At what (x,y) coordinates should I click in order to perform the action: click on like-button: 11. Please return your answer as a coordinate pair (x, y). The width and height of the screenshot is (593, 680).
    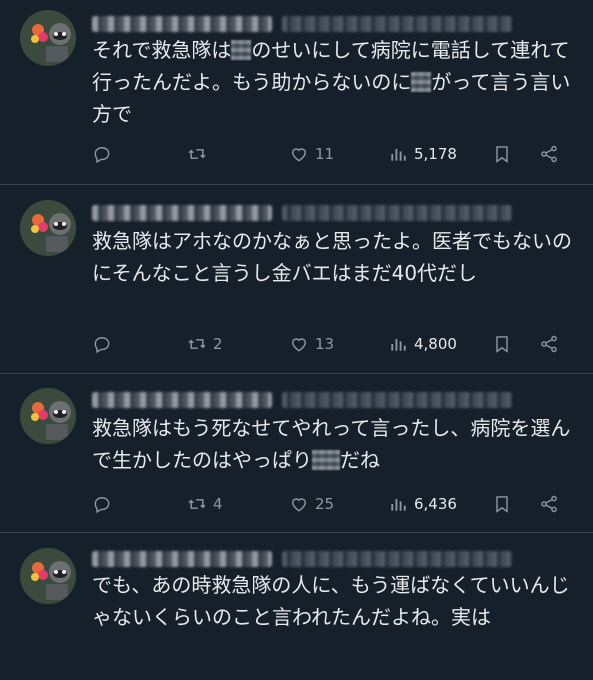
    Looking at the image, I should click on (311, 154).